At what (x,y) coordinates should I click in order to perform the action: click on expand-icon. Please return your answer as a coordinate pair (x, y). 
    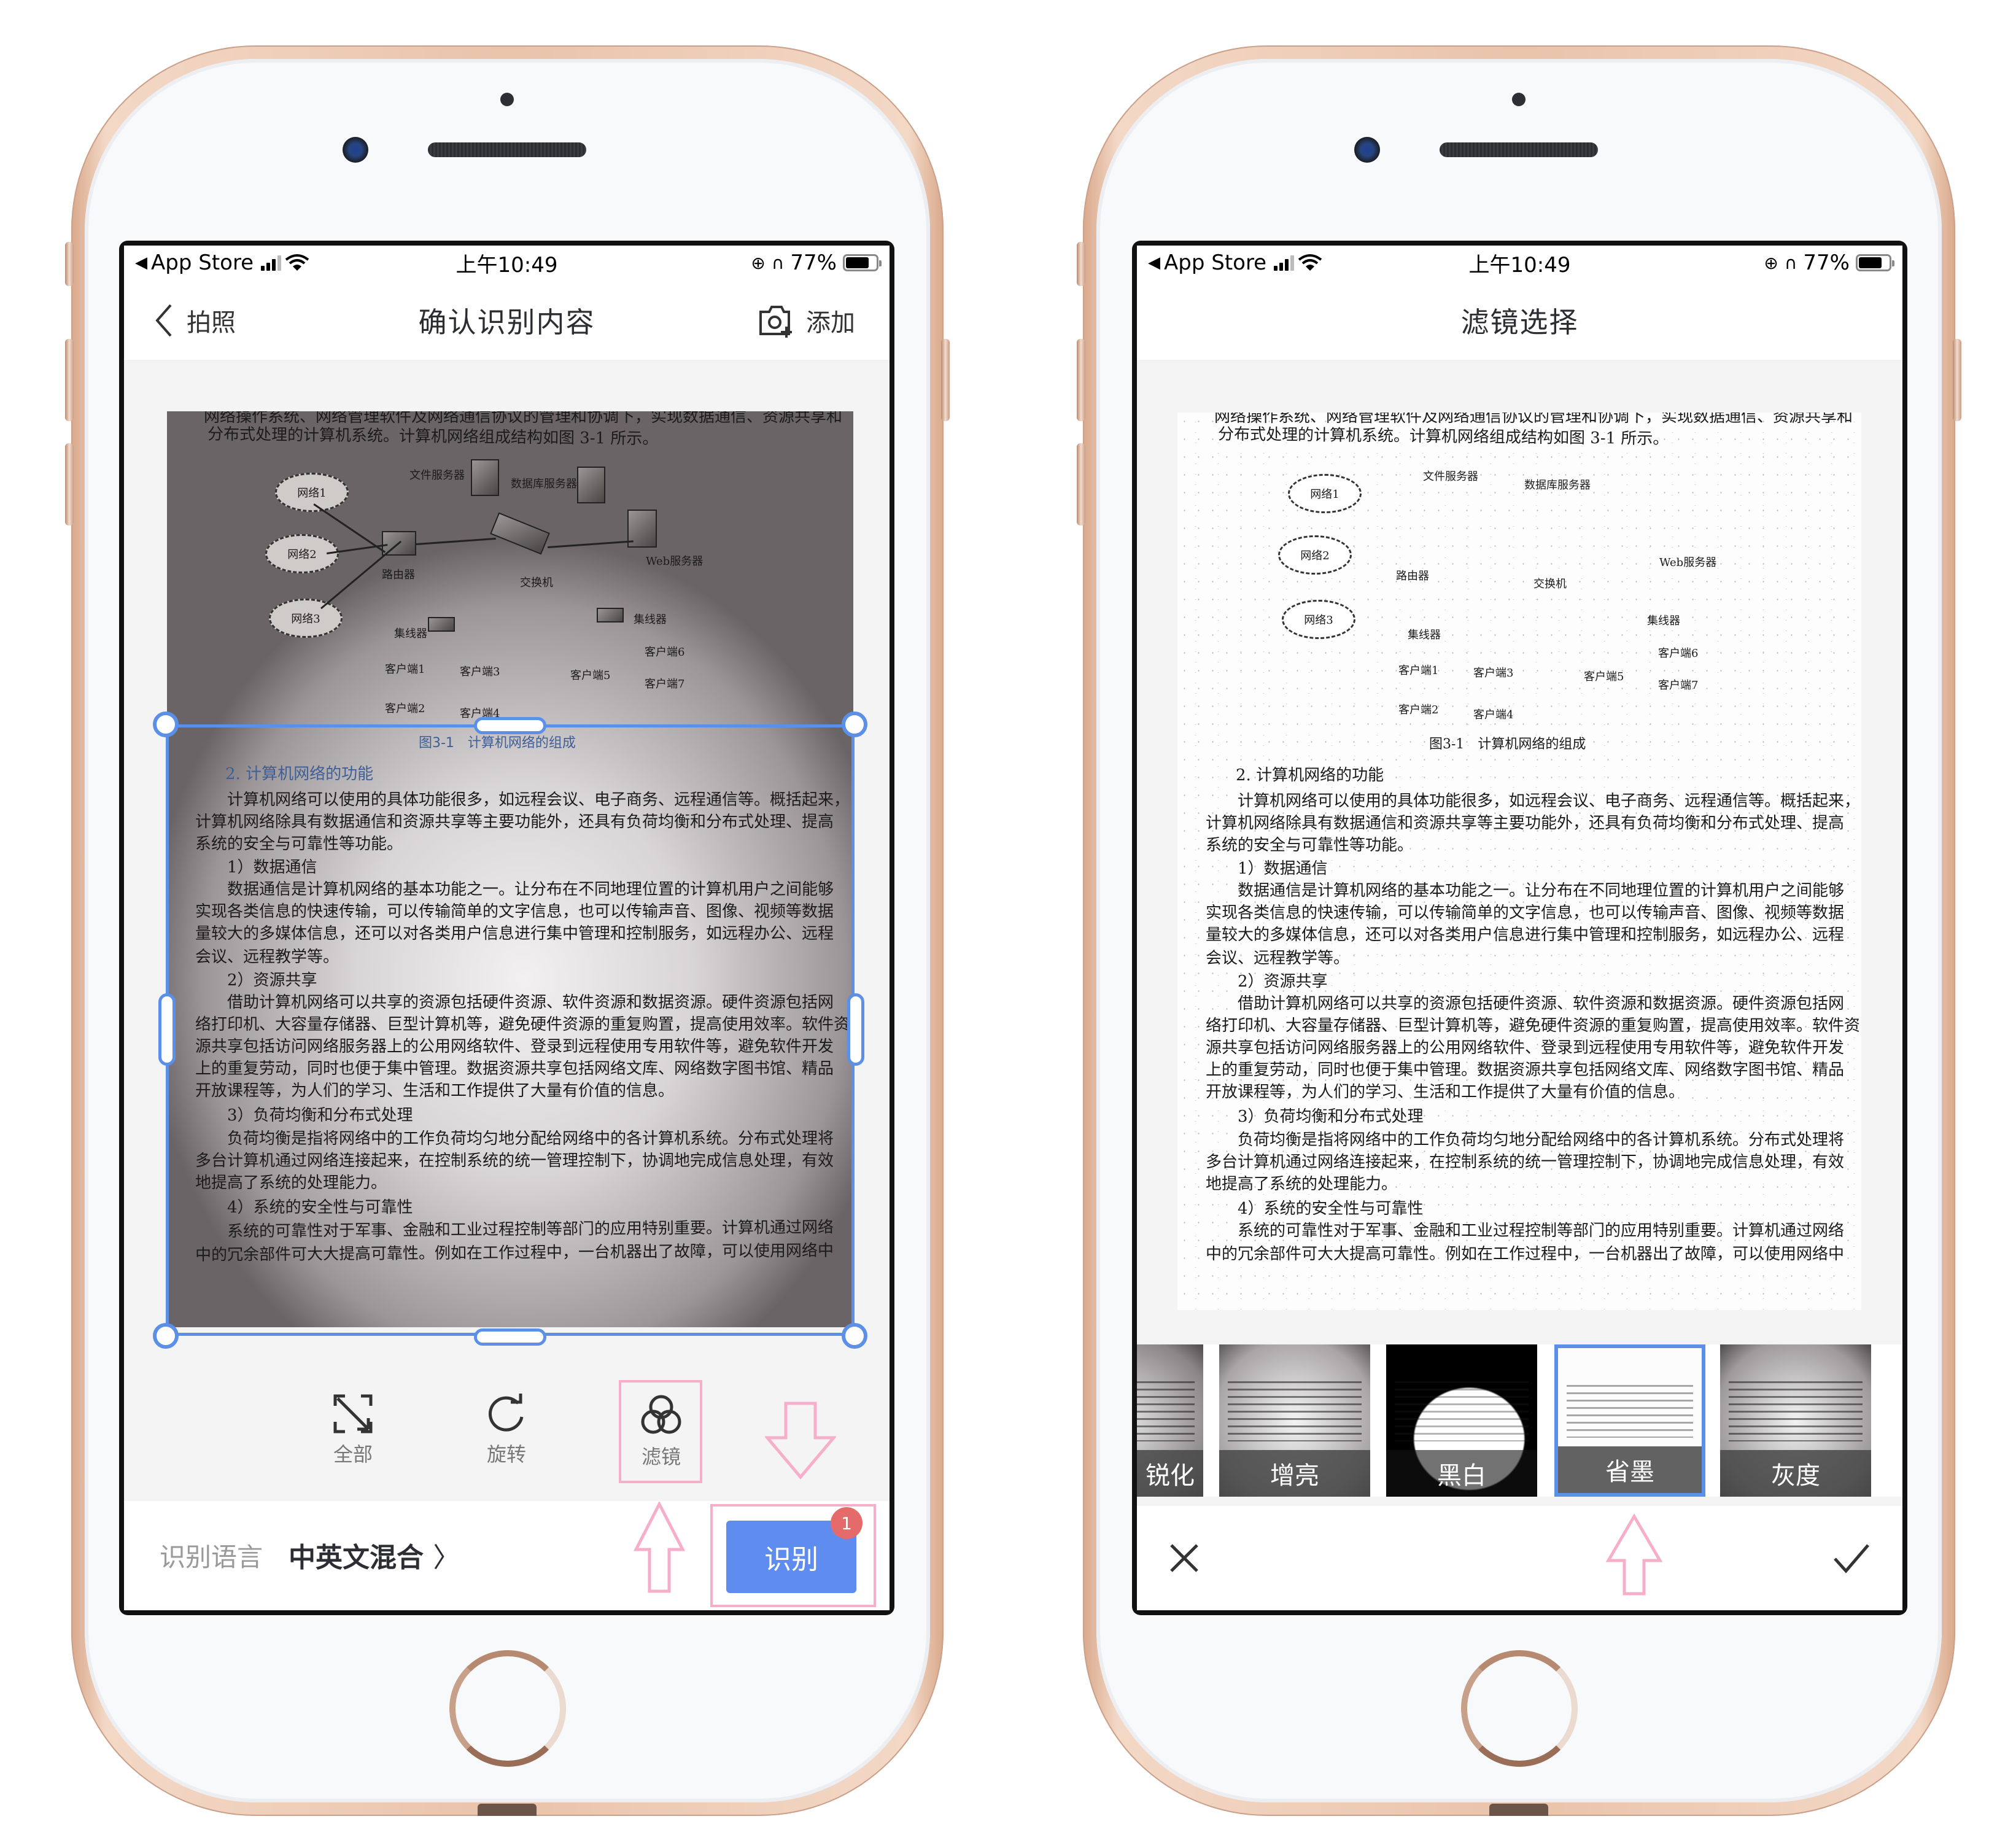
    Looking at the image, I should click on (353, 1413).